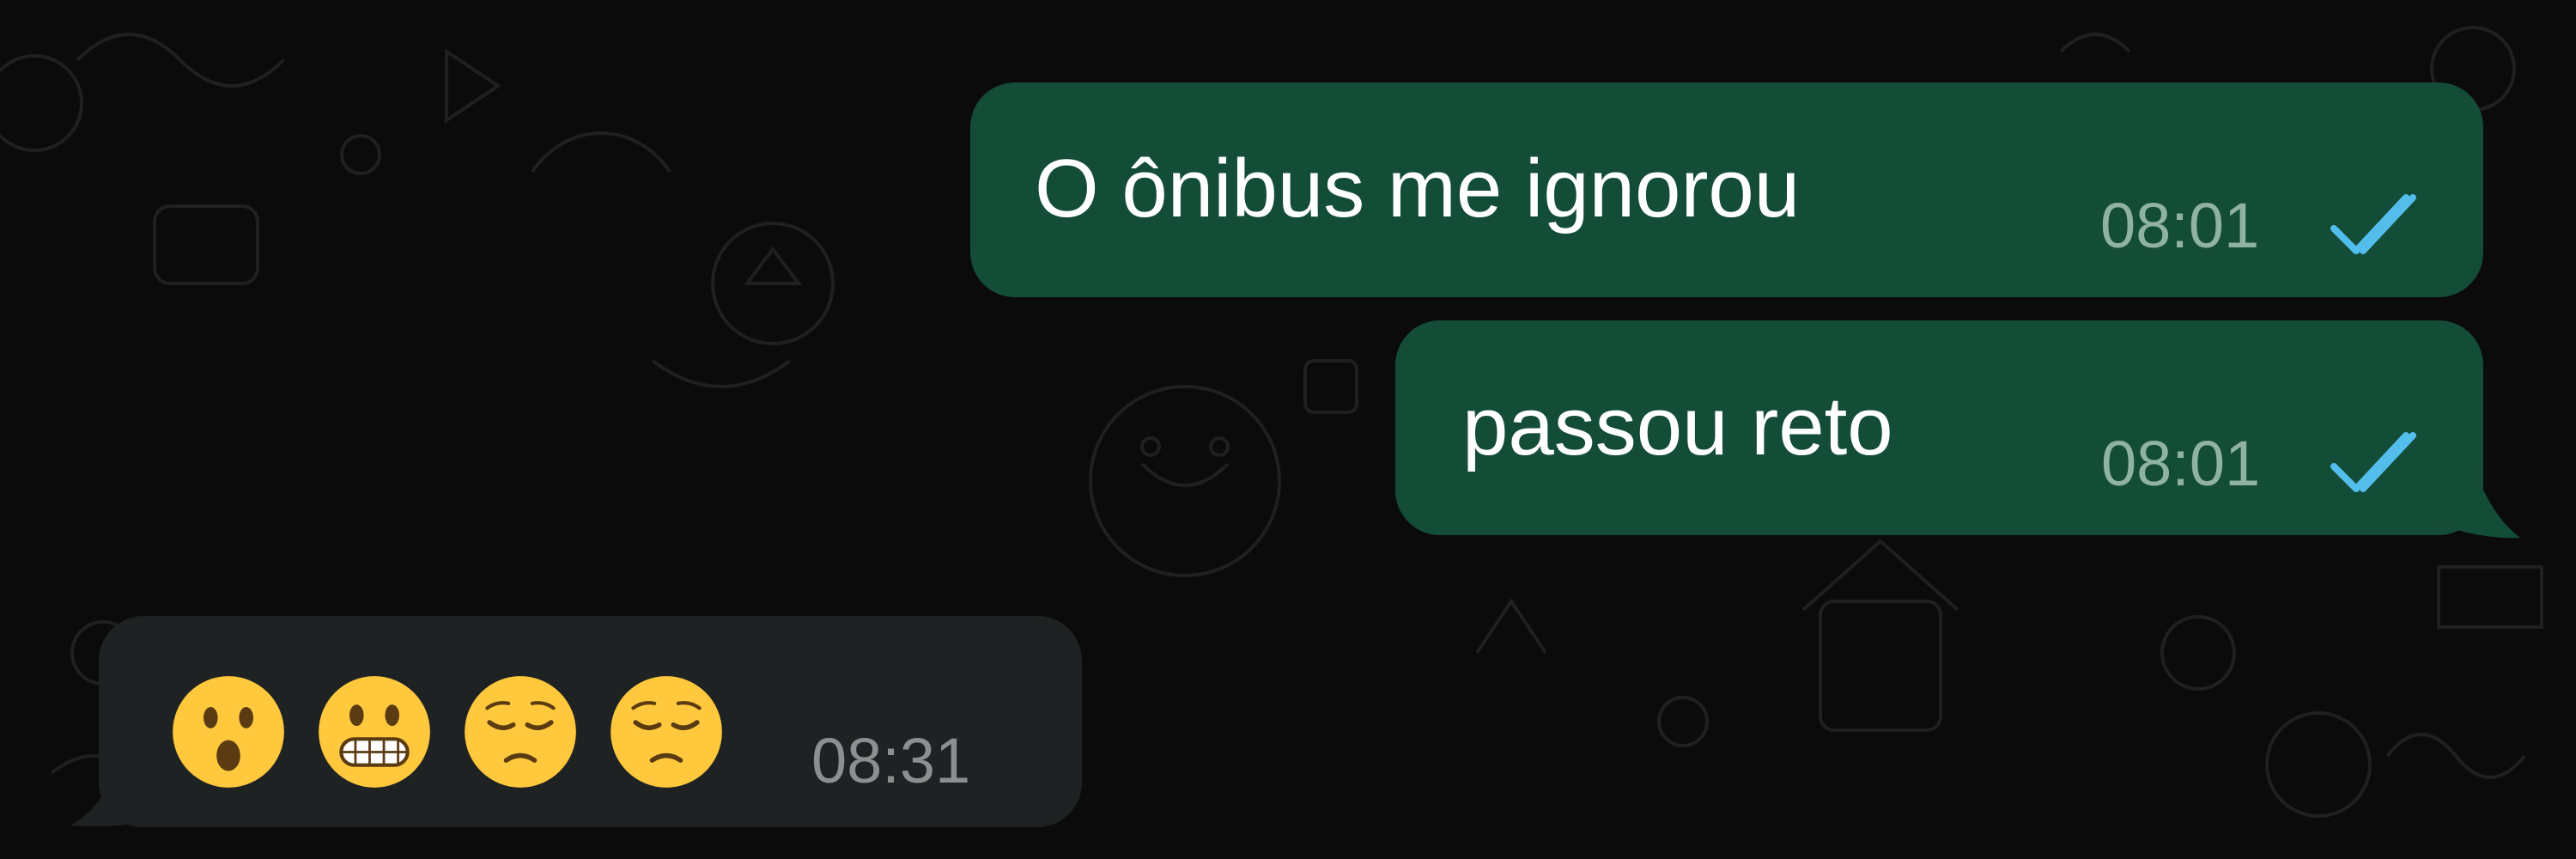  Describe the element at coordinates (2479, 501) in the screenshot. I see `bubble-tail` at that location.